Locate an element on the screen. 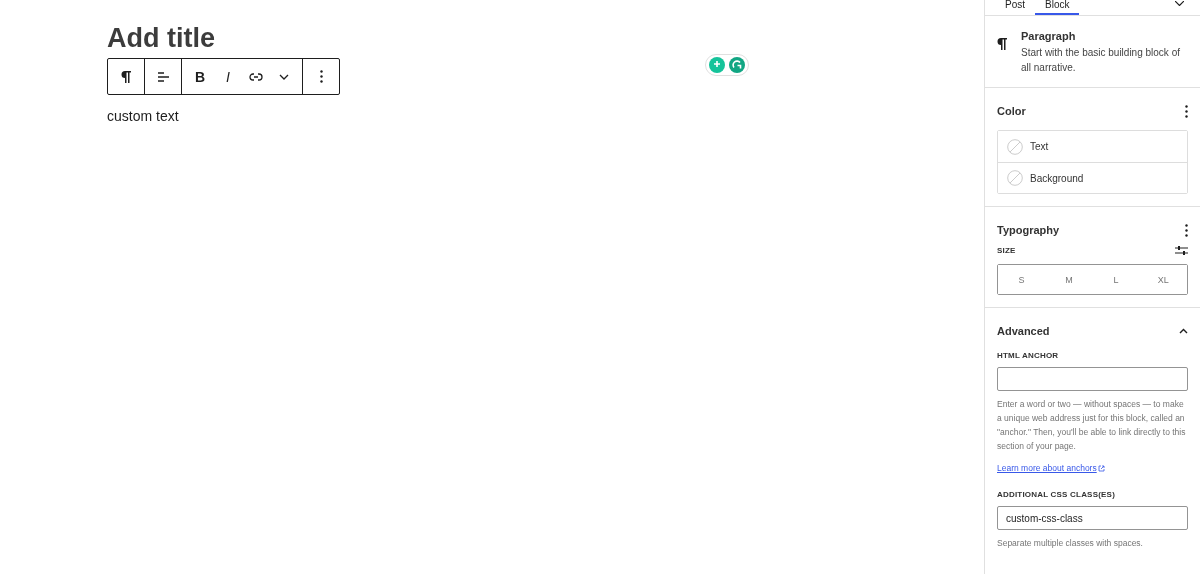  collapse-button is located at coordinates (1183, 331).